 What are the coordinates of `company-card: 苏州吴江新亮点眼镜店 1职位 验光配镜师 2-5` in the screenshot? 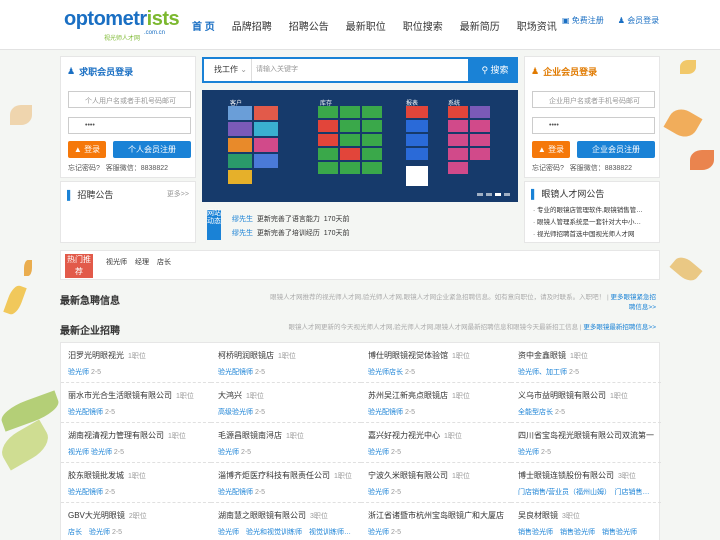 It's located at (436, 403).